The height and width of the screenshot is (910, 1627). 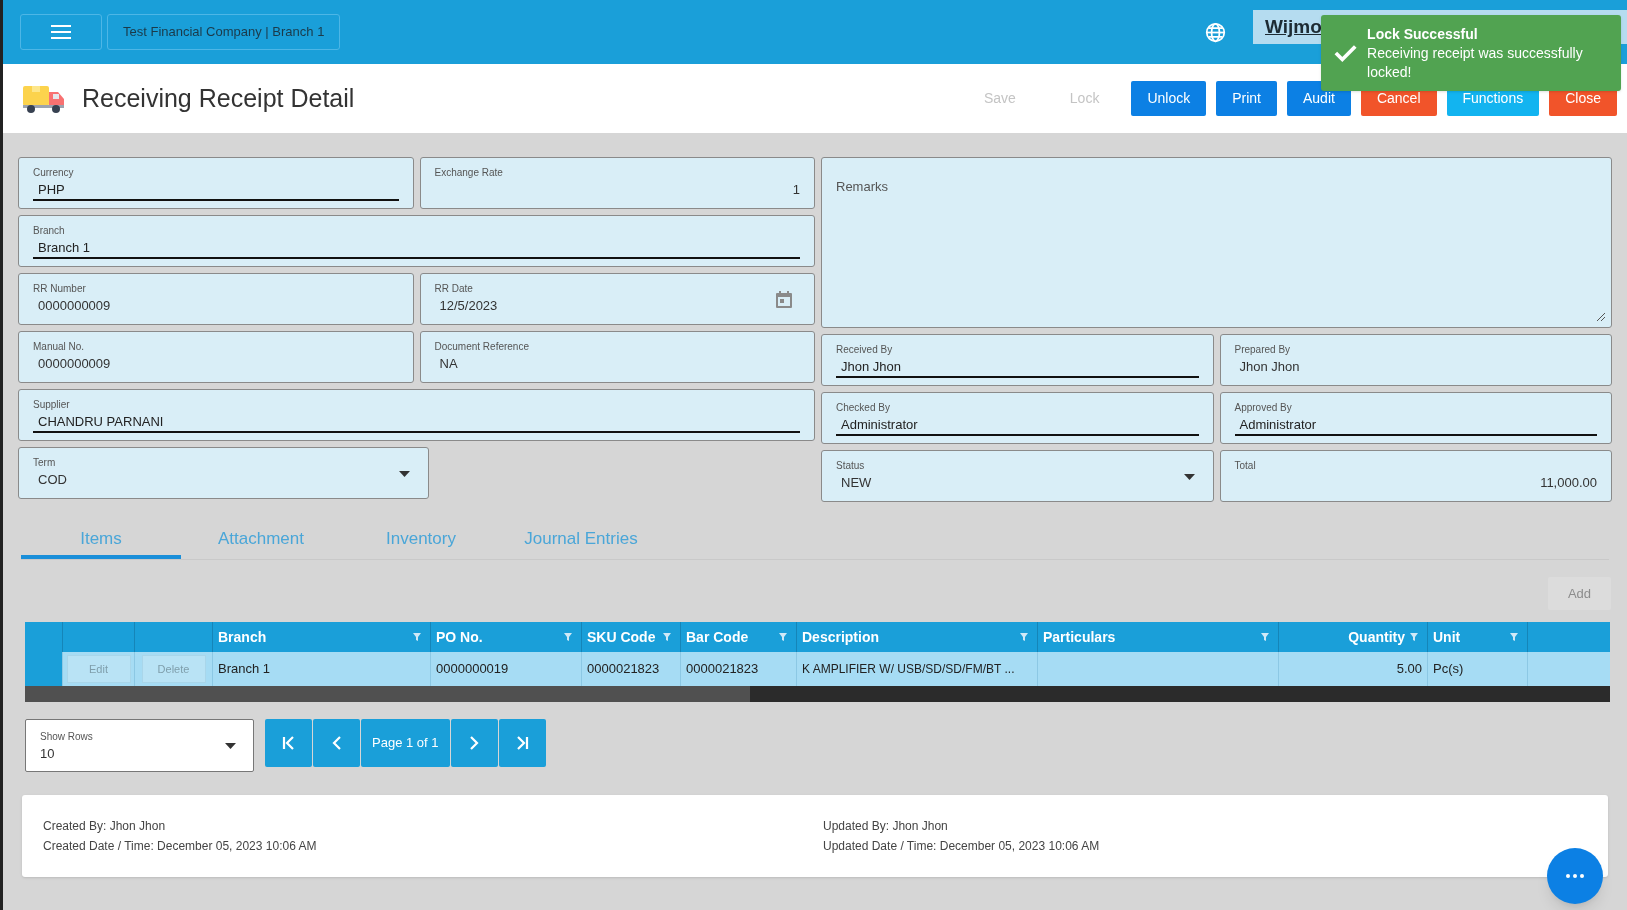 I want to click on last-page-icon, so click(x=522, y=743).